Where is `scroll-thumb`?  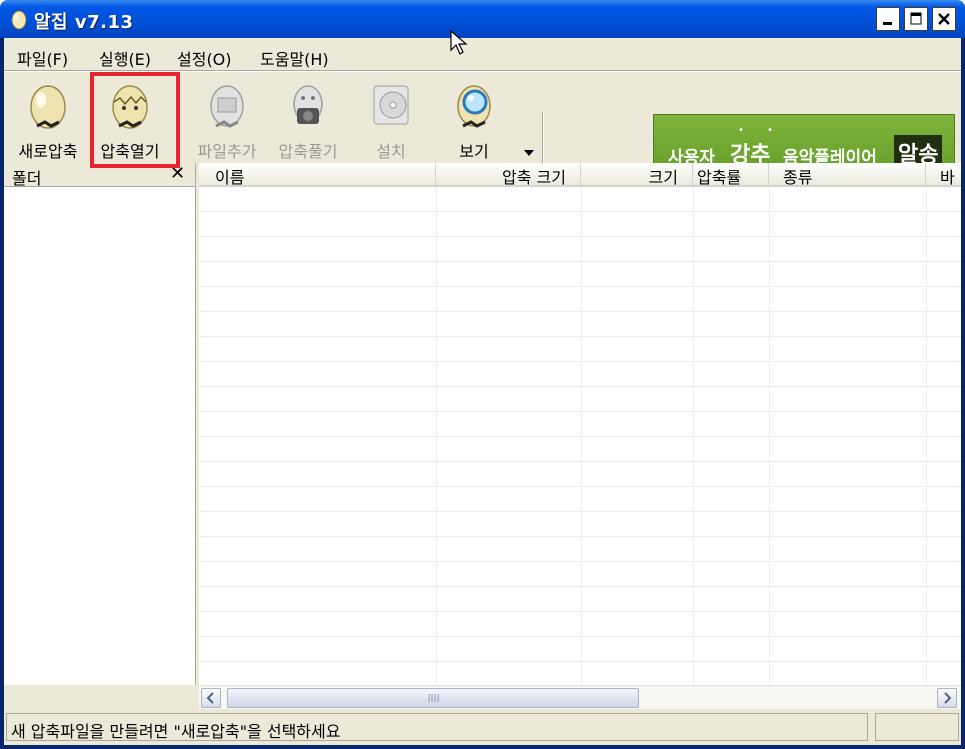
scroll-thumb is located at coordinates (433, 698).